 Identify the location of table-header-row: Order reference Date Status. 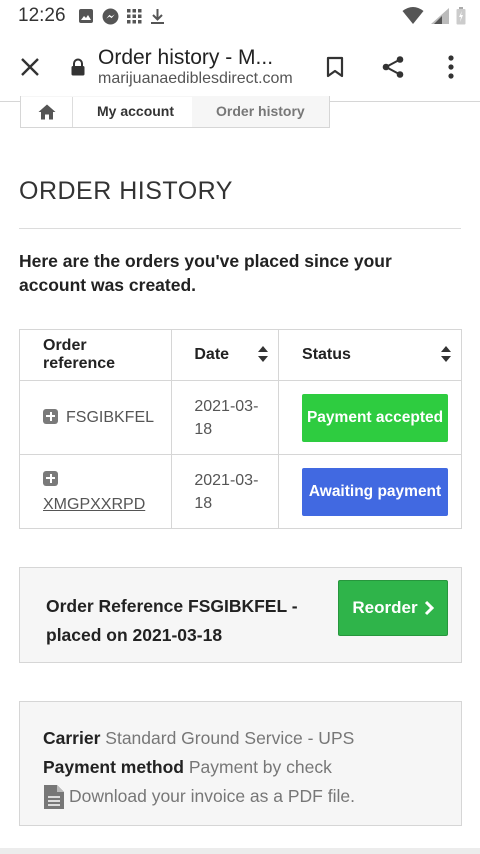
(240, 355).